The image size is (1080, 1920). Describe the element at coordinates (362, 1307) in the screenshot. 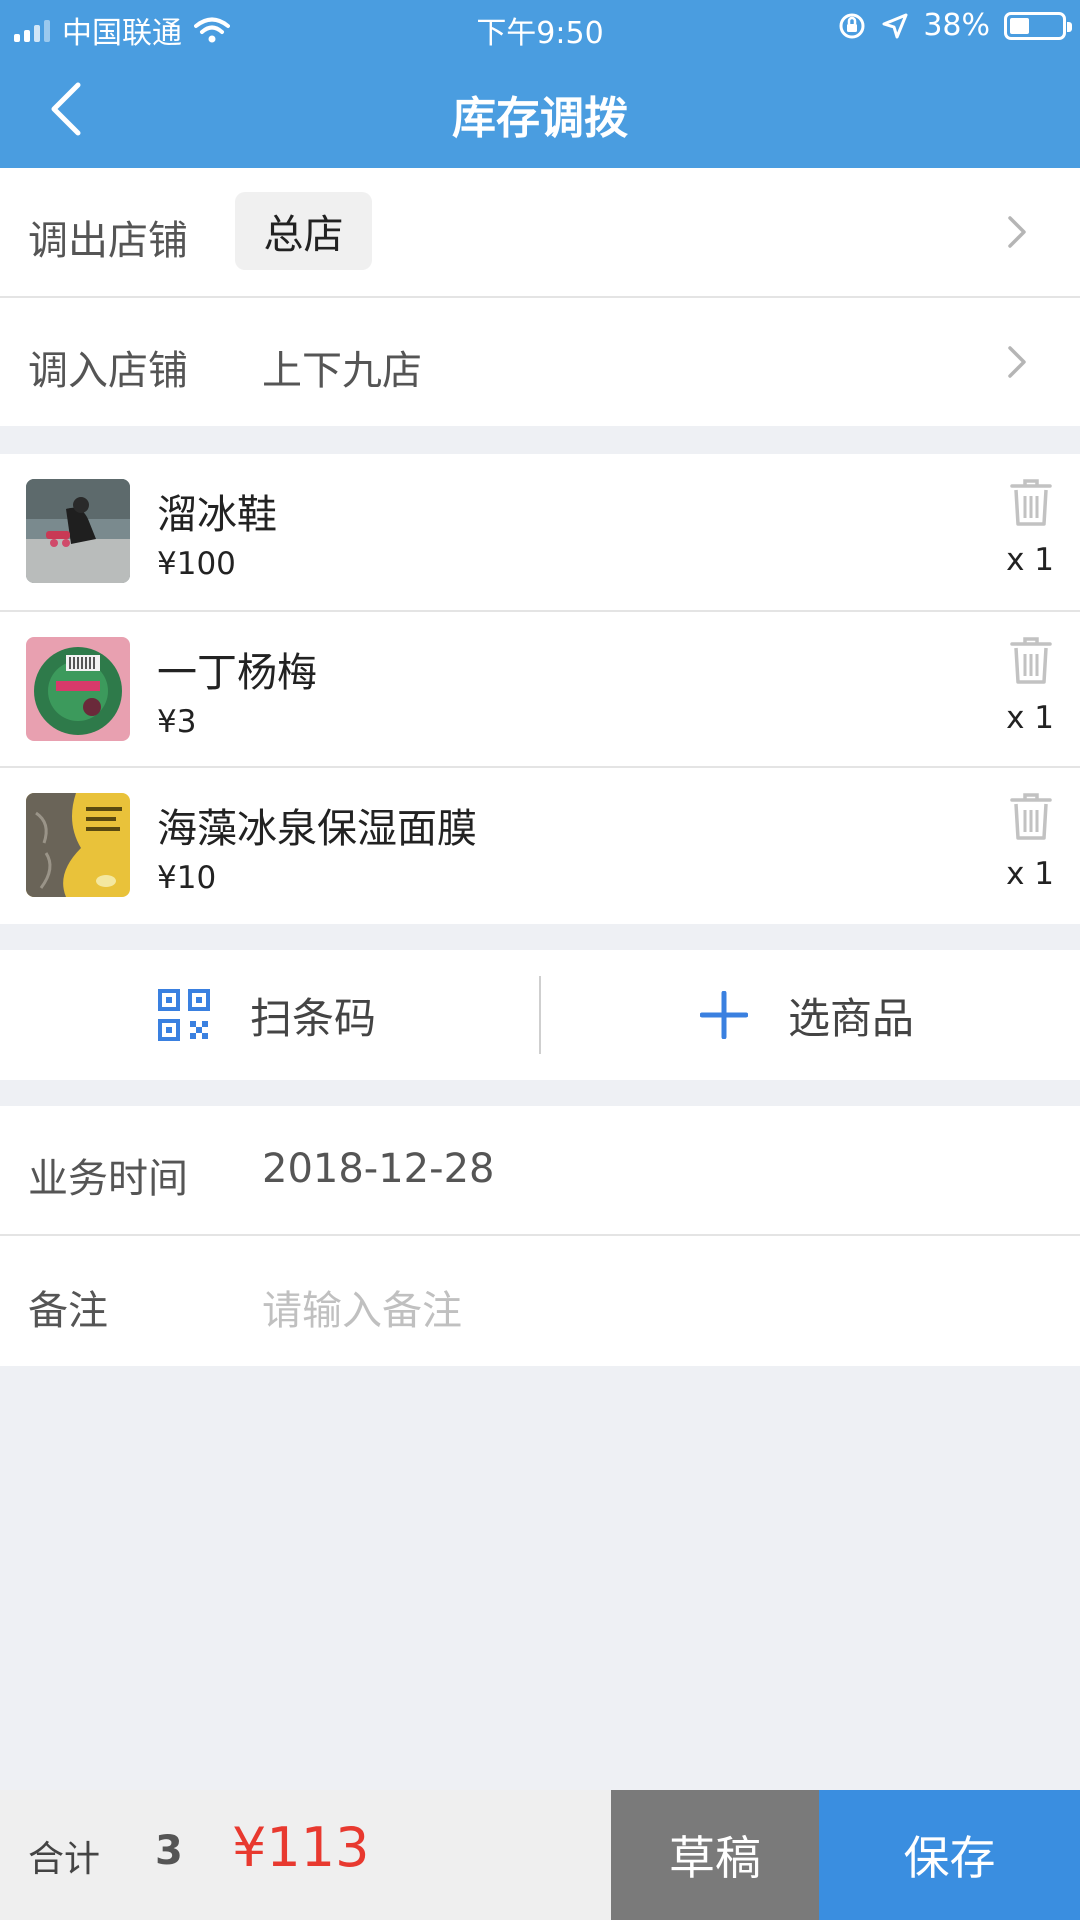

I see `remark-input: 请输入备注` at that location.